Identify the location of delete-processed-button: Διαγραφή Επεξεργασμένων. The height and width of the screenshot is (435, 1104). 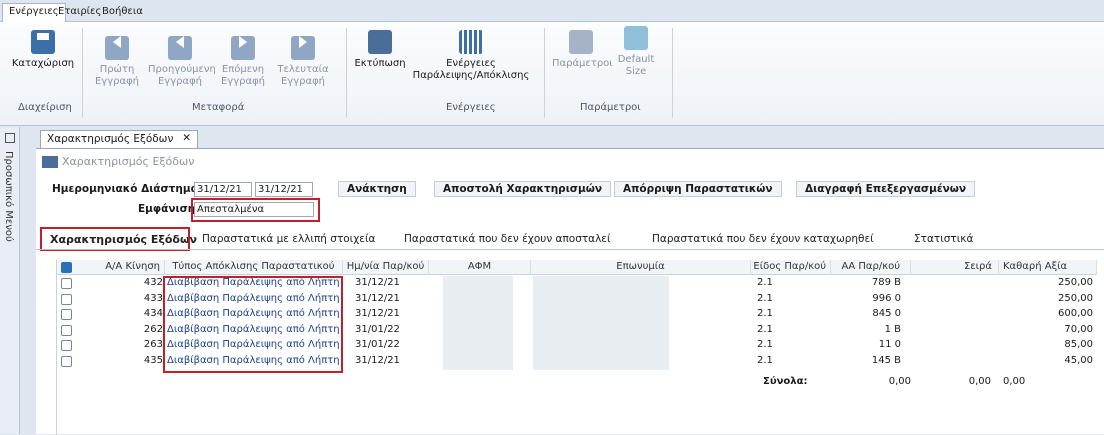
(886, 189).